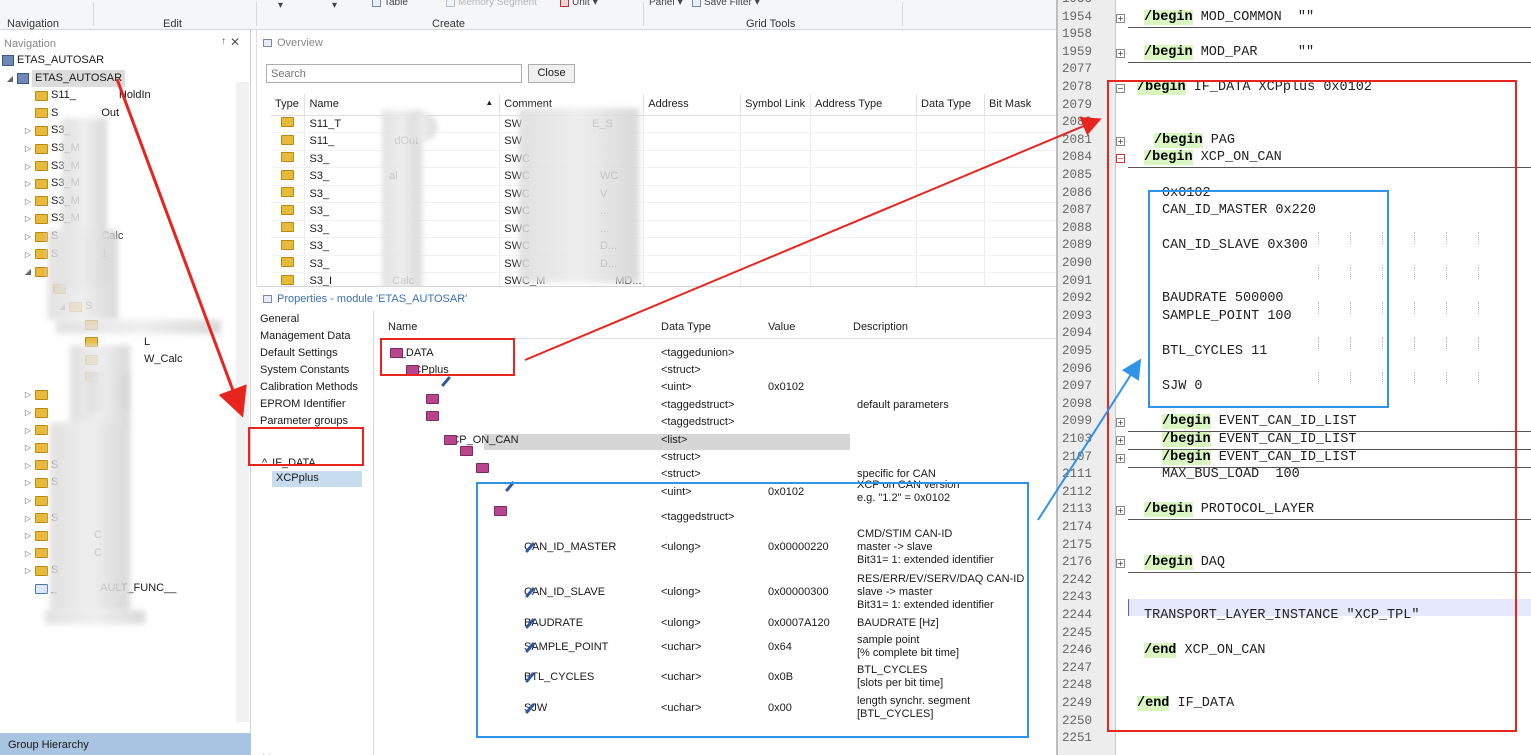 This screenshot has height=755, width=1531. I want to click on section-item: Parameter groups, so click(304, 421).